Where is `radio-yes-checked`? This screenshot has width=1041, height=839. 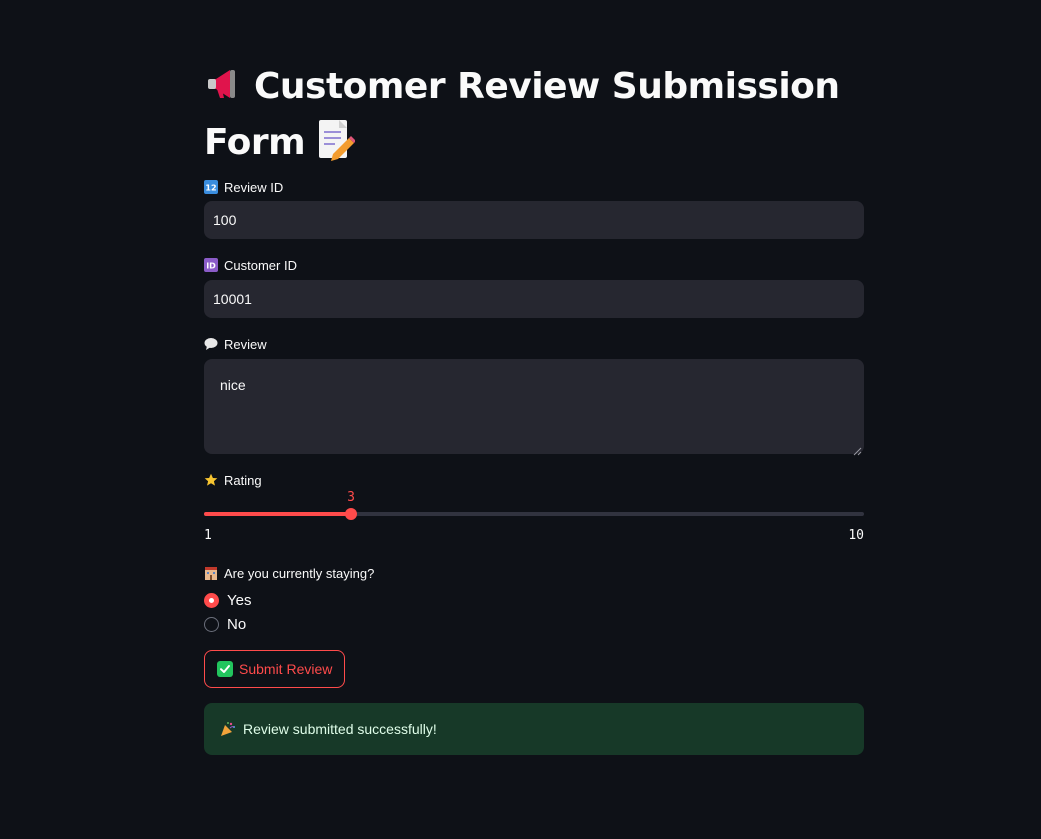
radio-yes-checked is located at coordinates (211, 600).